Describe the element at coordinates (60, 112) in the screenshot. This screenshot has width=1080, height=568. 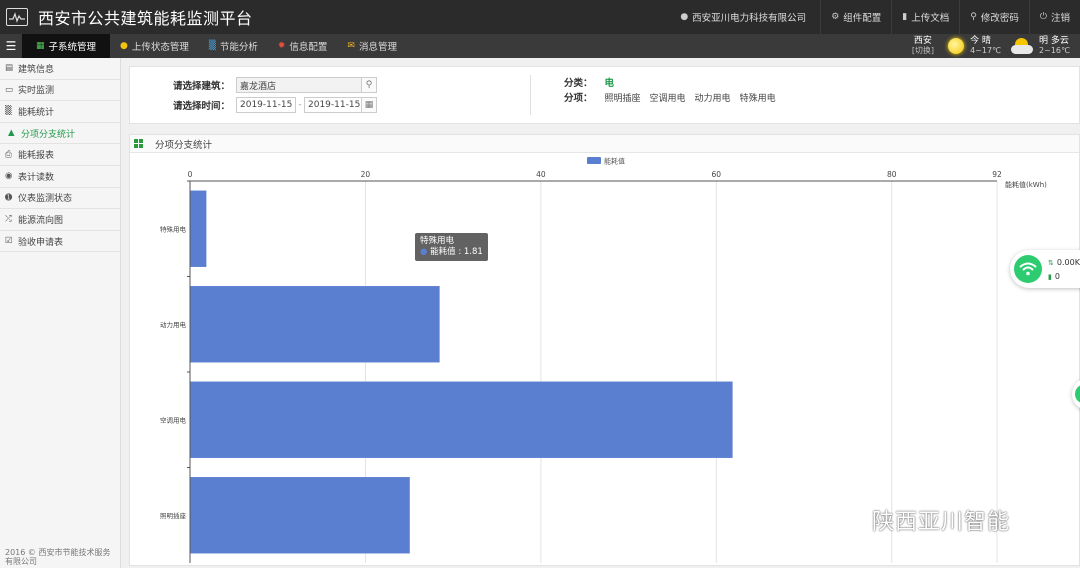
I see `sidebar-item-energy-stats: ▒ 能耗统计` at that location.